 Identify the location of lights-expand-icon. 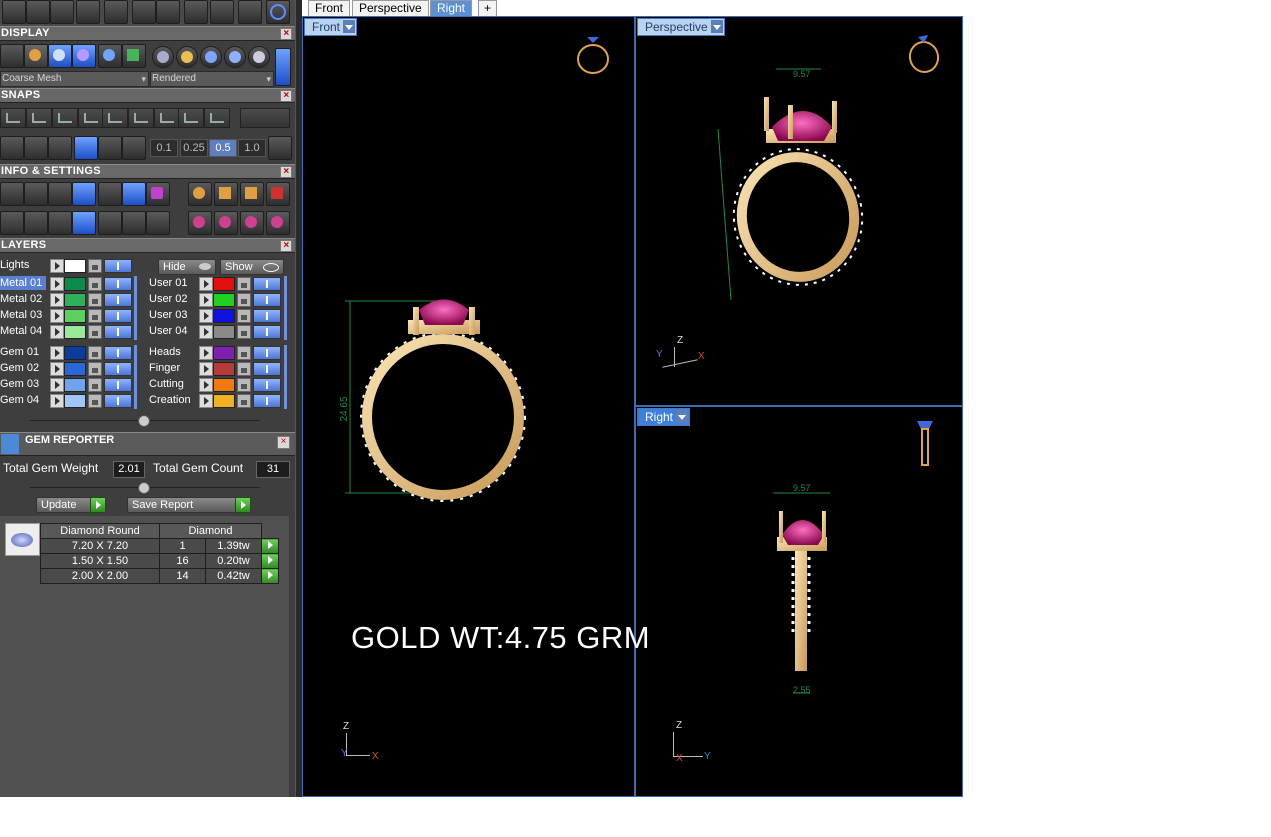
(57, 266).